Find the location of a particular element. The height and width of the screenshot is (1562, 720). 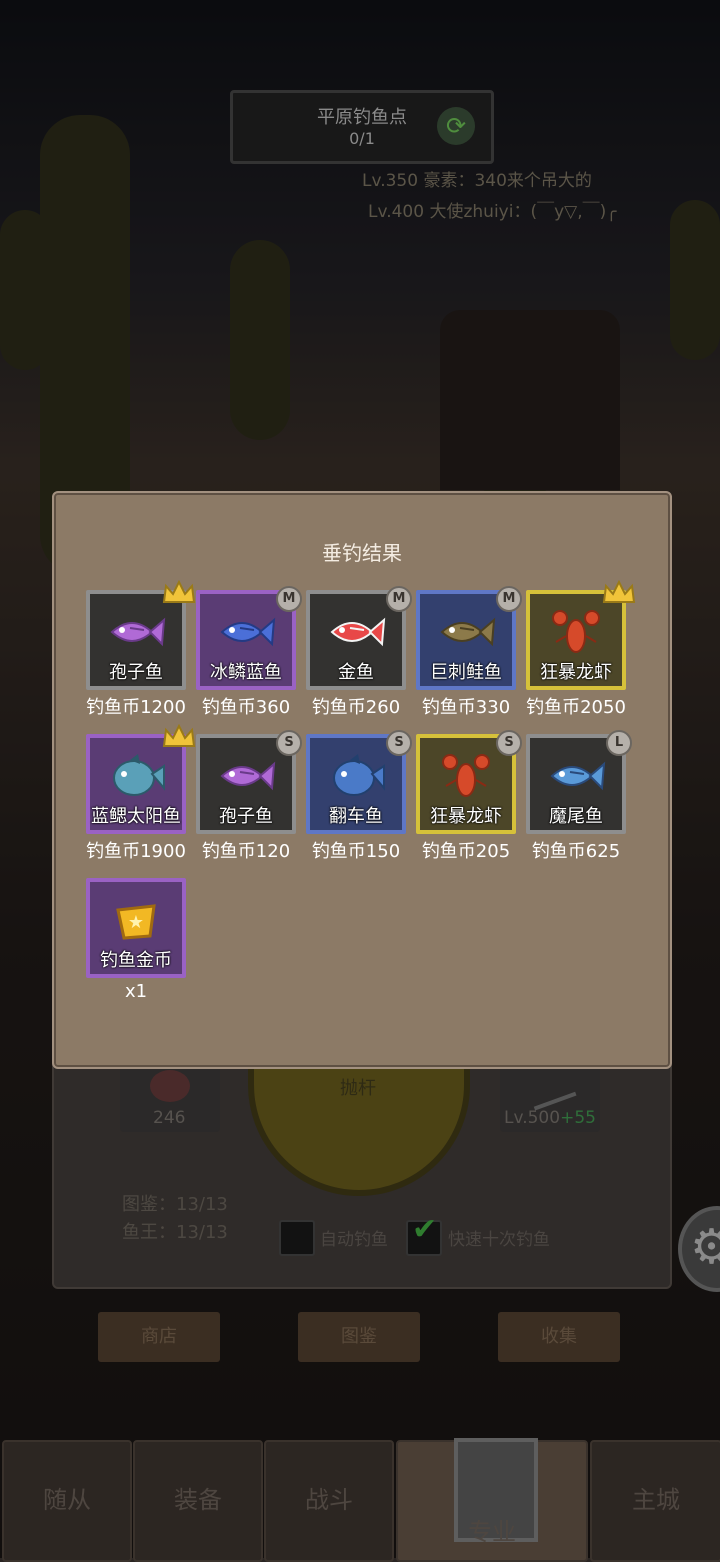

codex-button: 图鉴 is located at coordinates (359, 1337).